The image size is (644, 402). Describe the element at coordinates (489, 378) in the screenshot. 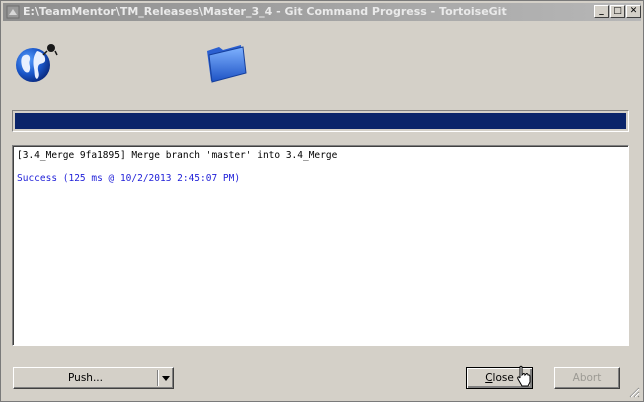

I see `close-accelerator: C` at that location.